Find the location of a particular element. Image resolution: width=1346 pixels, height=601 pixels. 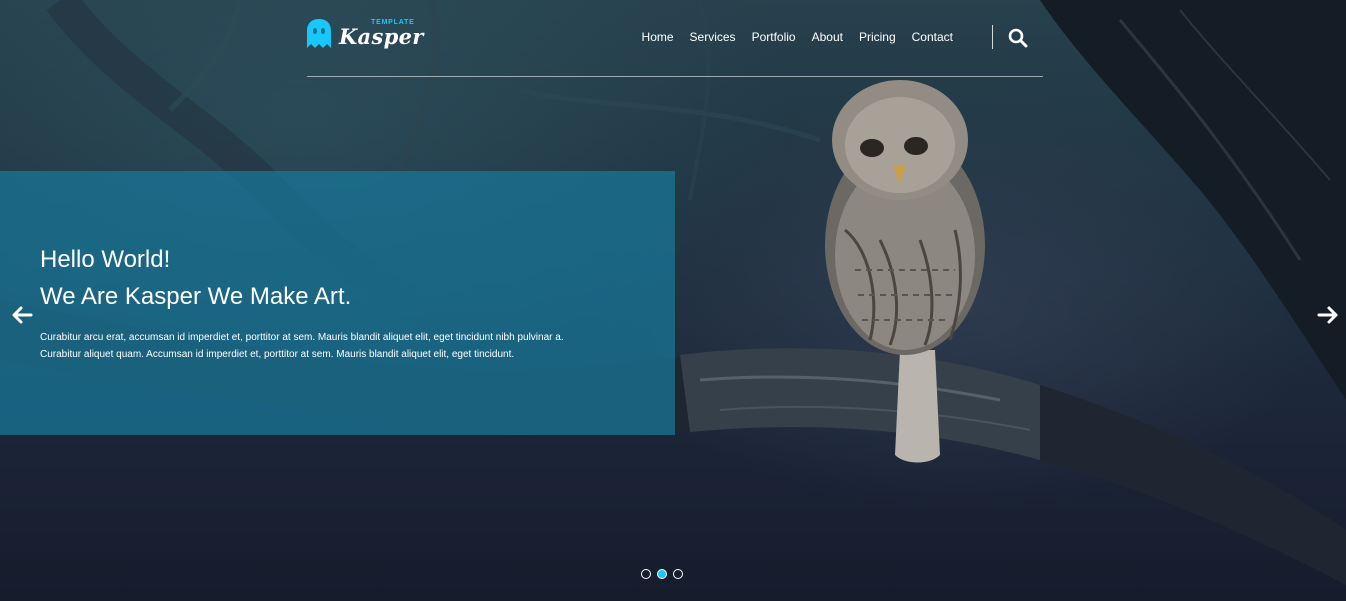

slide-heading-line2: We Are Kasper We Make Art. is located at coordinates (196, 296).